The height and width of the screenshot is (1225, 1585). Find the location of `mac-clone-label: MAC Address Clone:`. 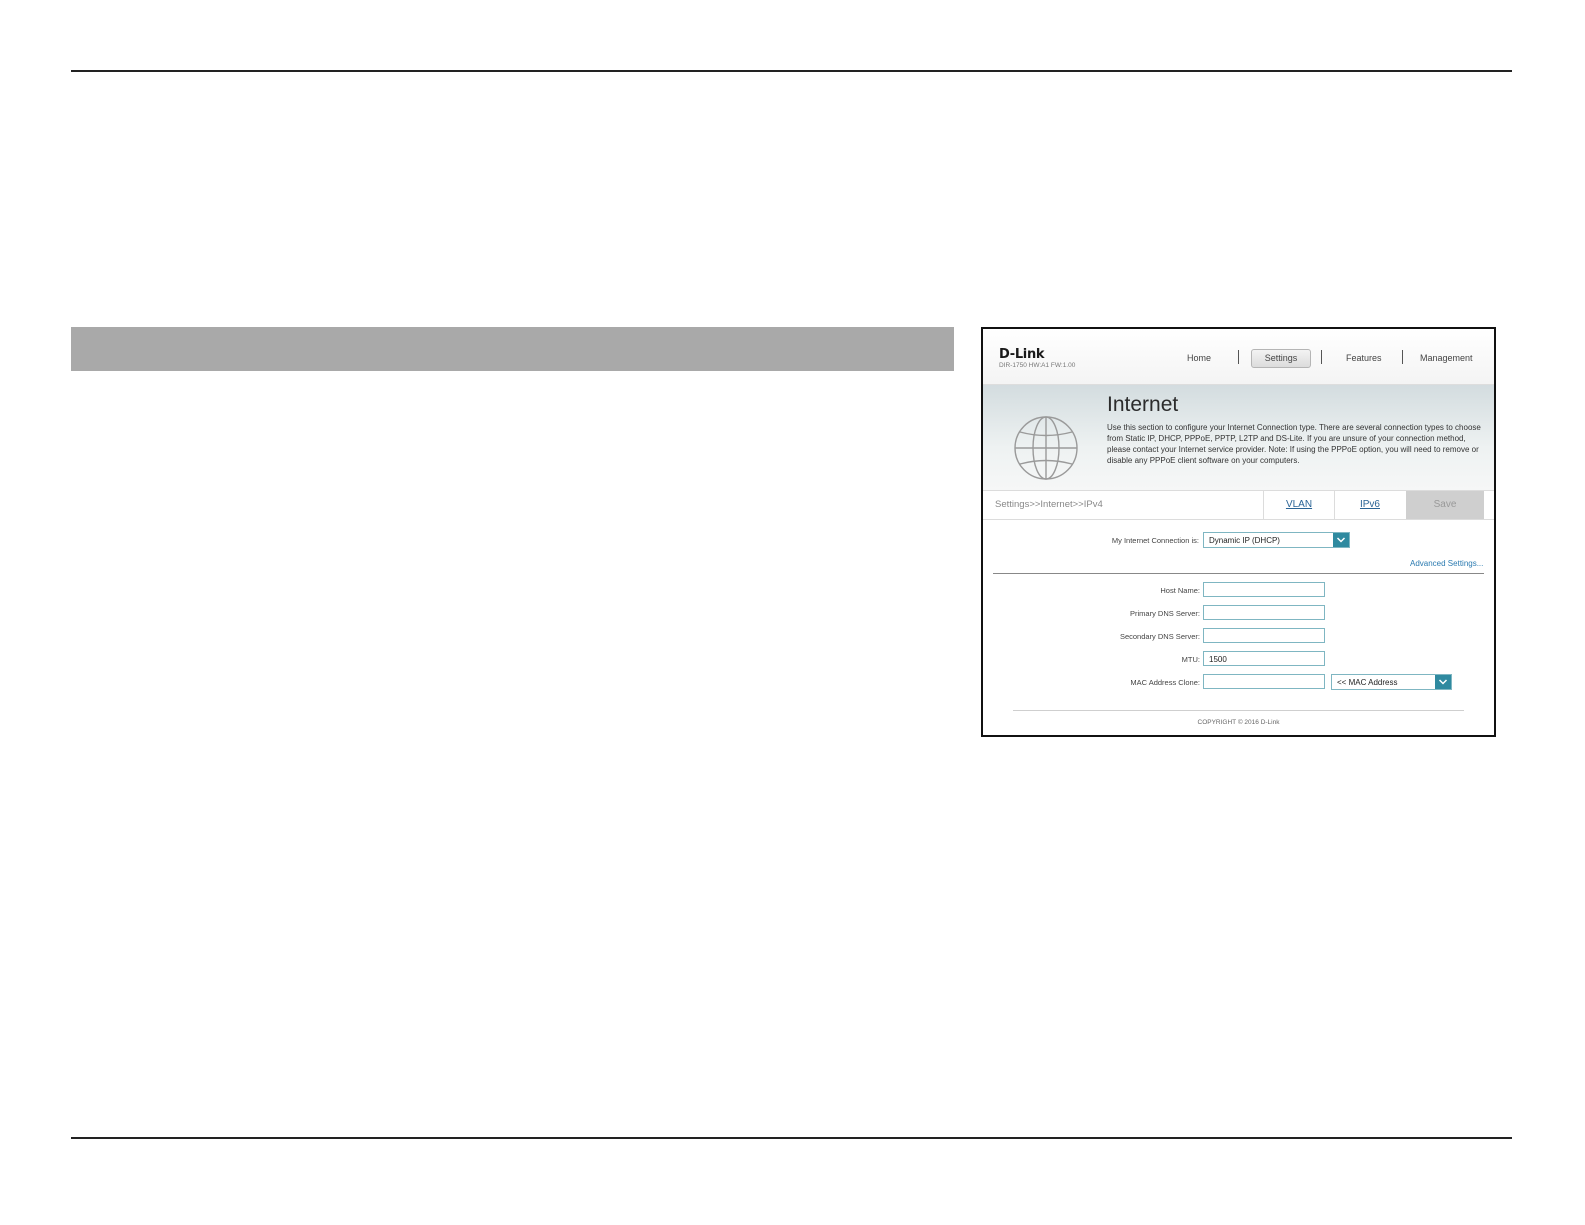

mac-clone-label: MAC Address Clone: is located at coordinates (1165, 682).